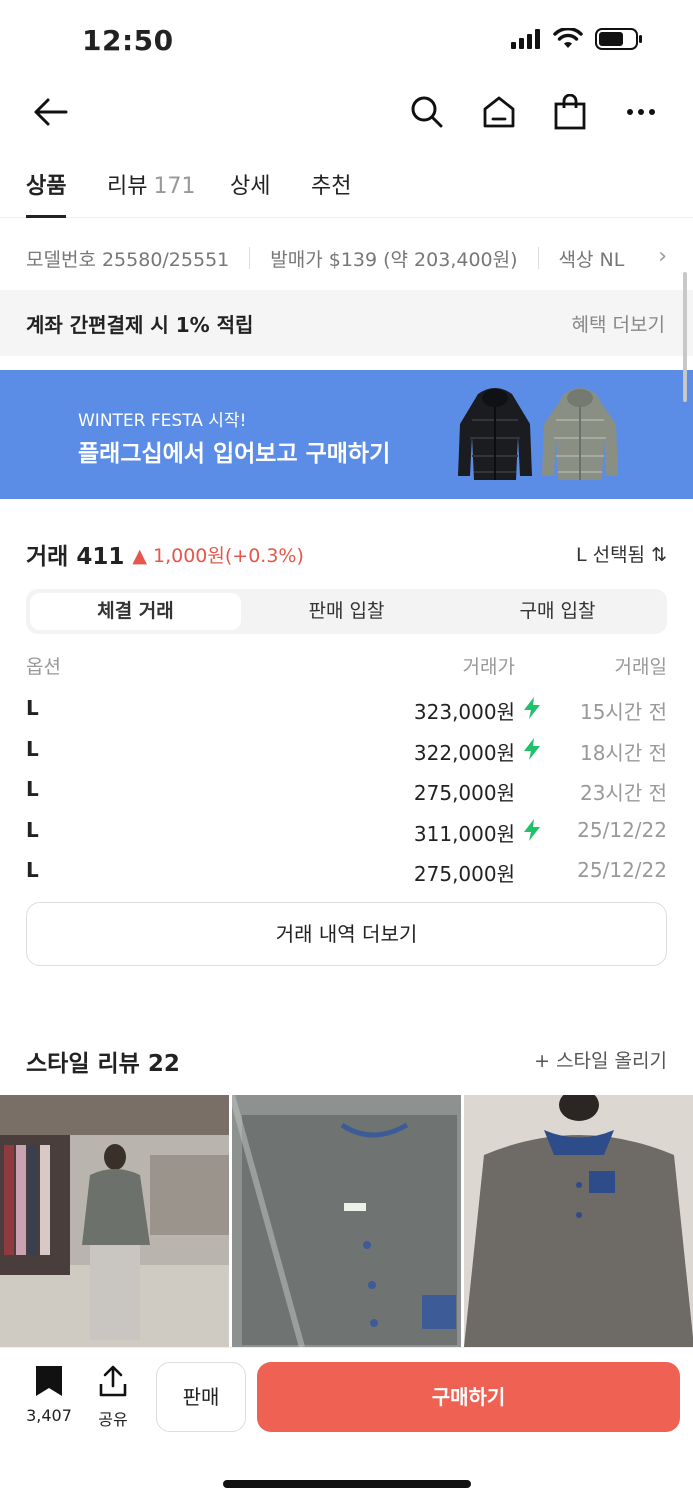 The height and width of the screenshot is (1500, 693). I want to click on cart-button, so click(570, 112).